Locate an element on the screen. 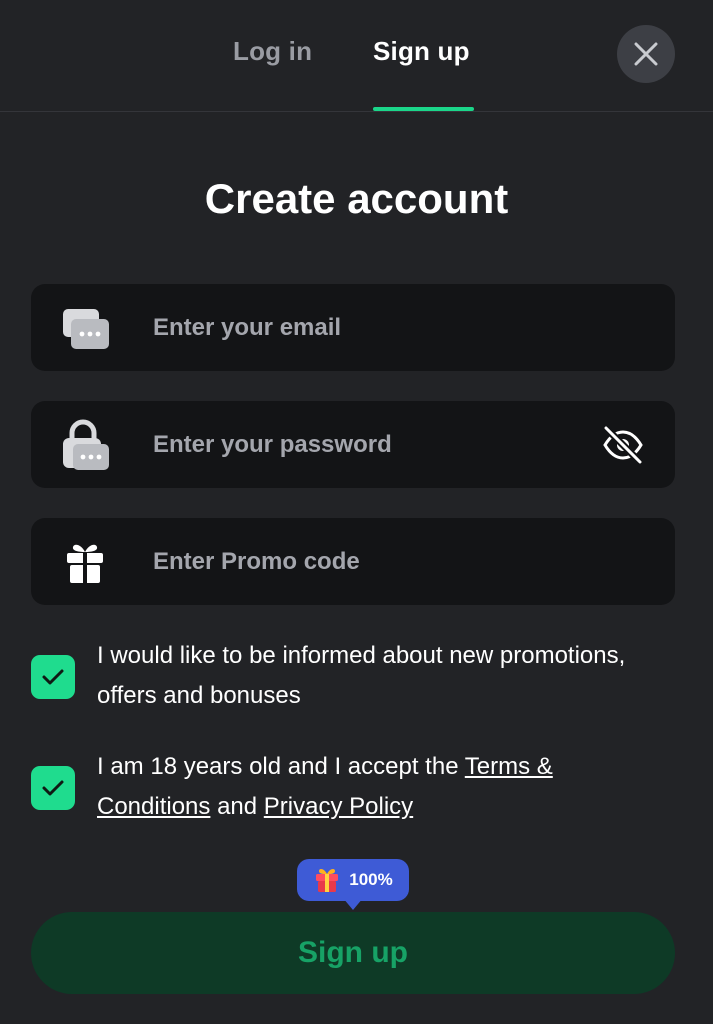 Image resolution: width=713 pixels, height=1024 pixels. bonus-badge: 100% is located at coordinates (353, 880).